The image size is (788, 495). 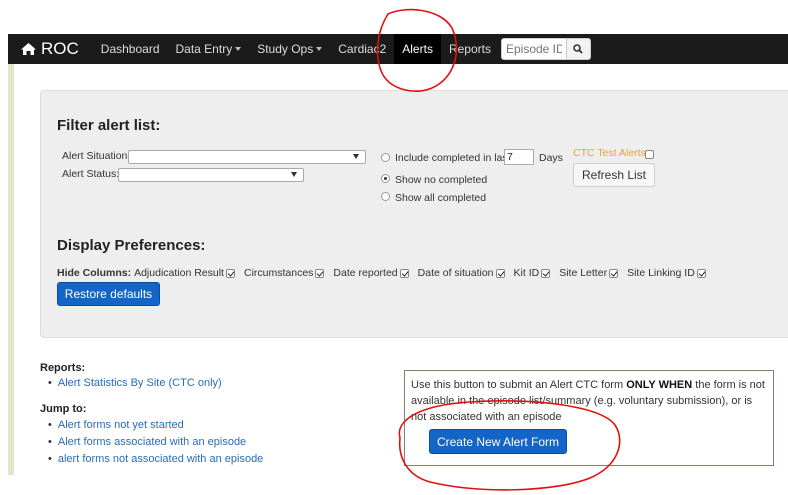 I want to click on column-toggle: Adjudication Result, so click(x=184, y=273).